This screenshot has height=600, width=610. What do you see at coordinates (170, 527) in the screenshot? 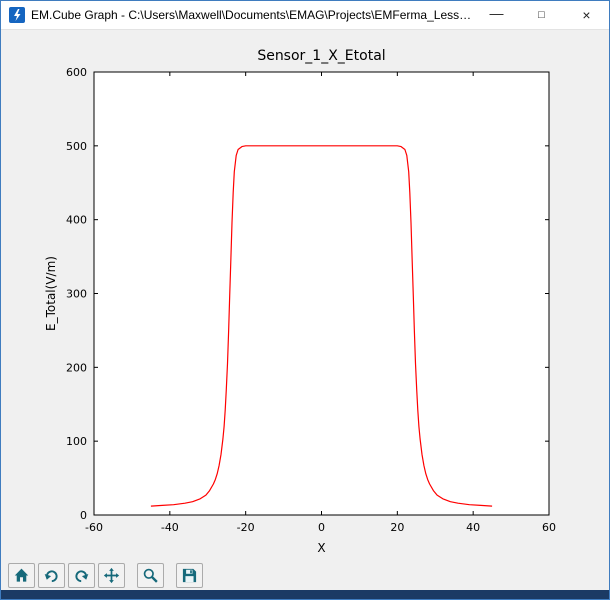
I see `x-tick-label: -40` at bounding box center [170, 527].